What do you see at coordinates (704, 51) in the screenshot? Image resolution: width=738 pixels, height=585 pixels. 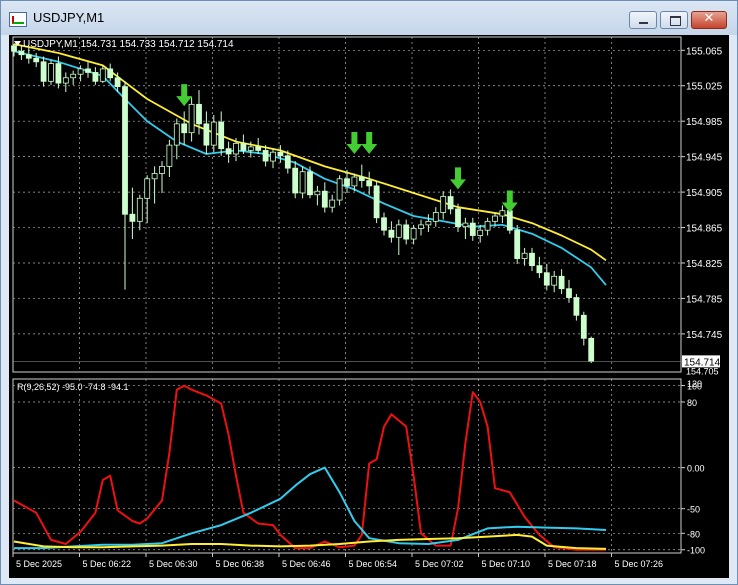 I see `price-tick-label: 155.065` at bounding box center [704, 51].